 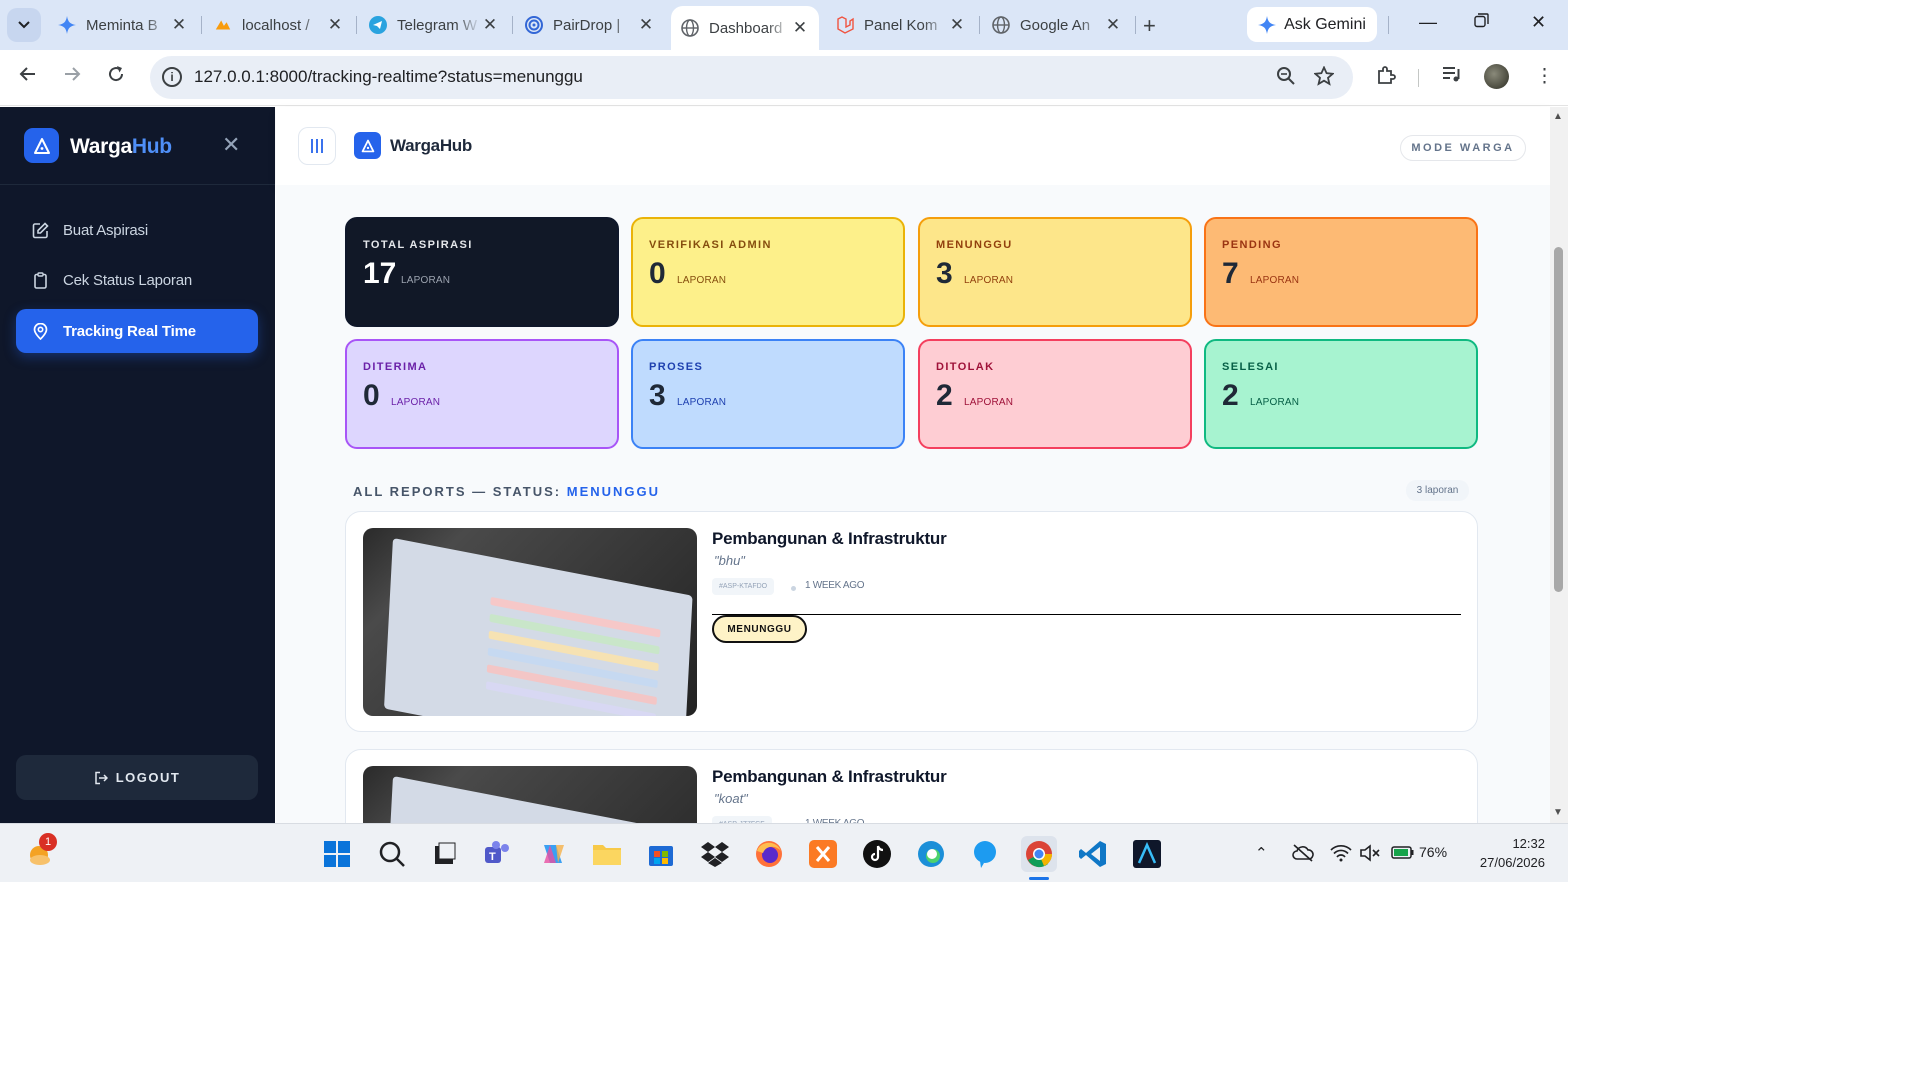 I want to click on browser-tab: Google An ✕, so click(x=1057, y=25).